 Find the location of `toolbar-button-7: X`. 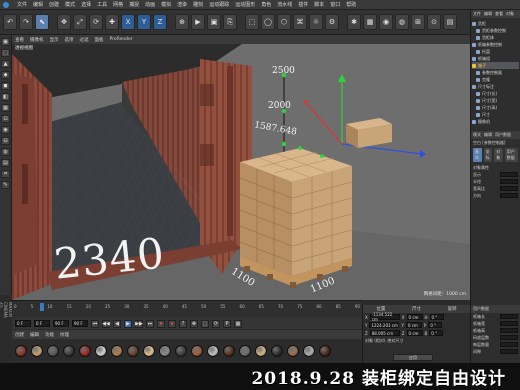

toolbar-button-7: X is located at coordinates (128, 22).